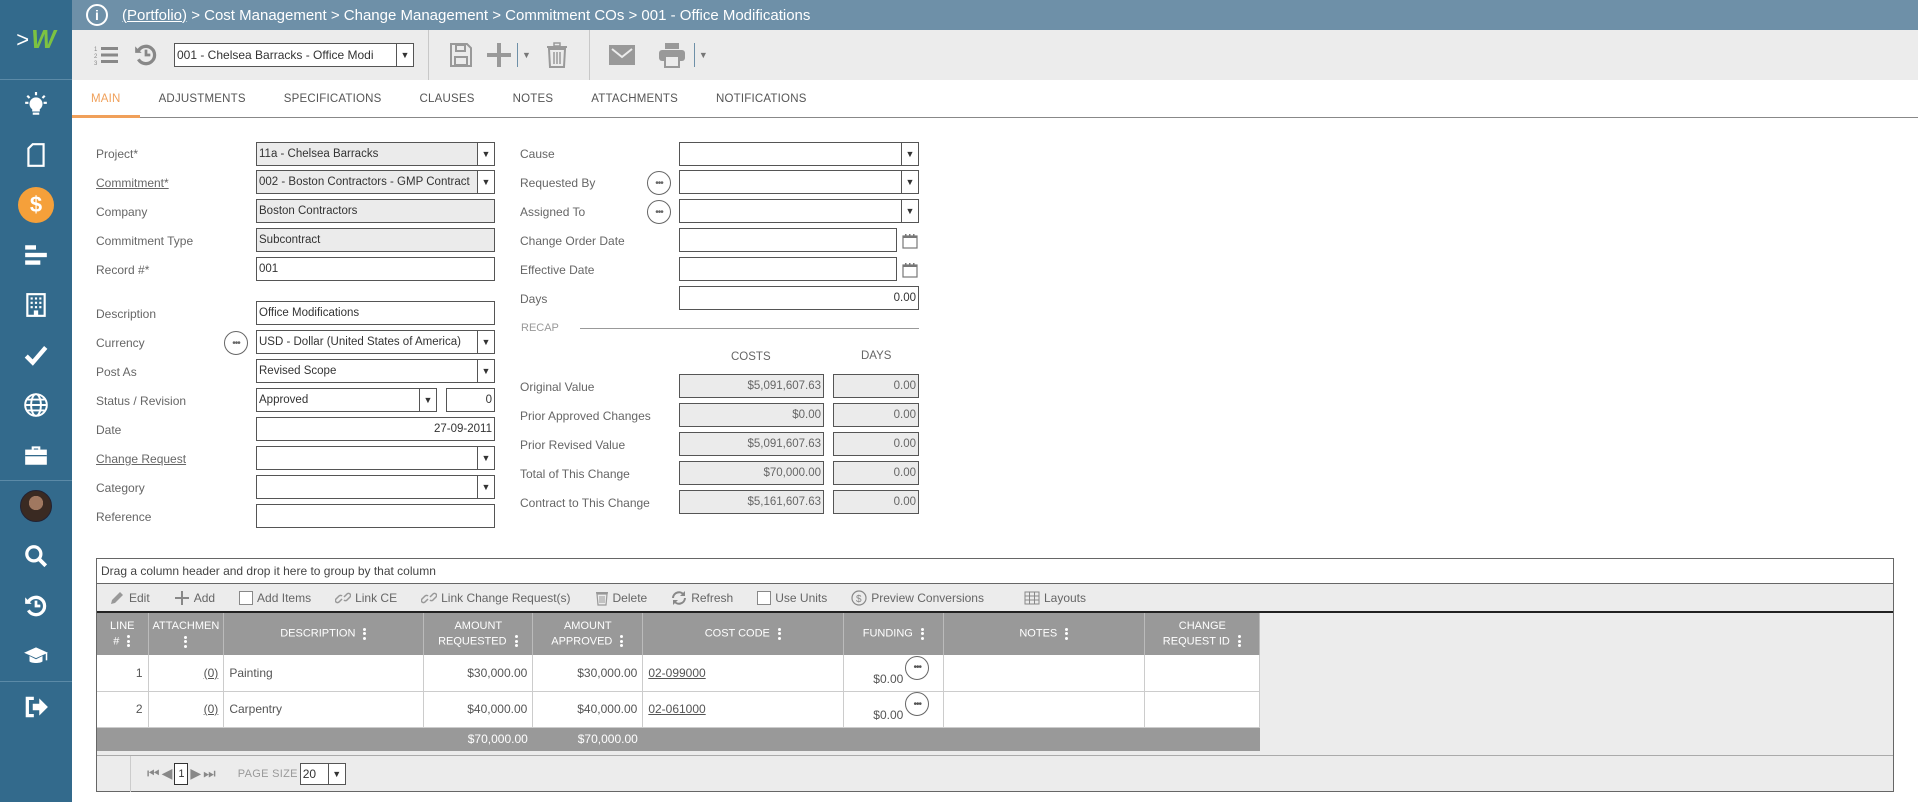  What do you see at coordinates (375, 313) in the screenshot?
I see `description-input: Office Modifications` at bounding box center [375, 313].